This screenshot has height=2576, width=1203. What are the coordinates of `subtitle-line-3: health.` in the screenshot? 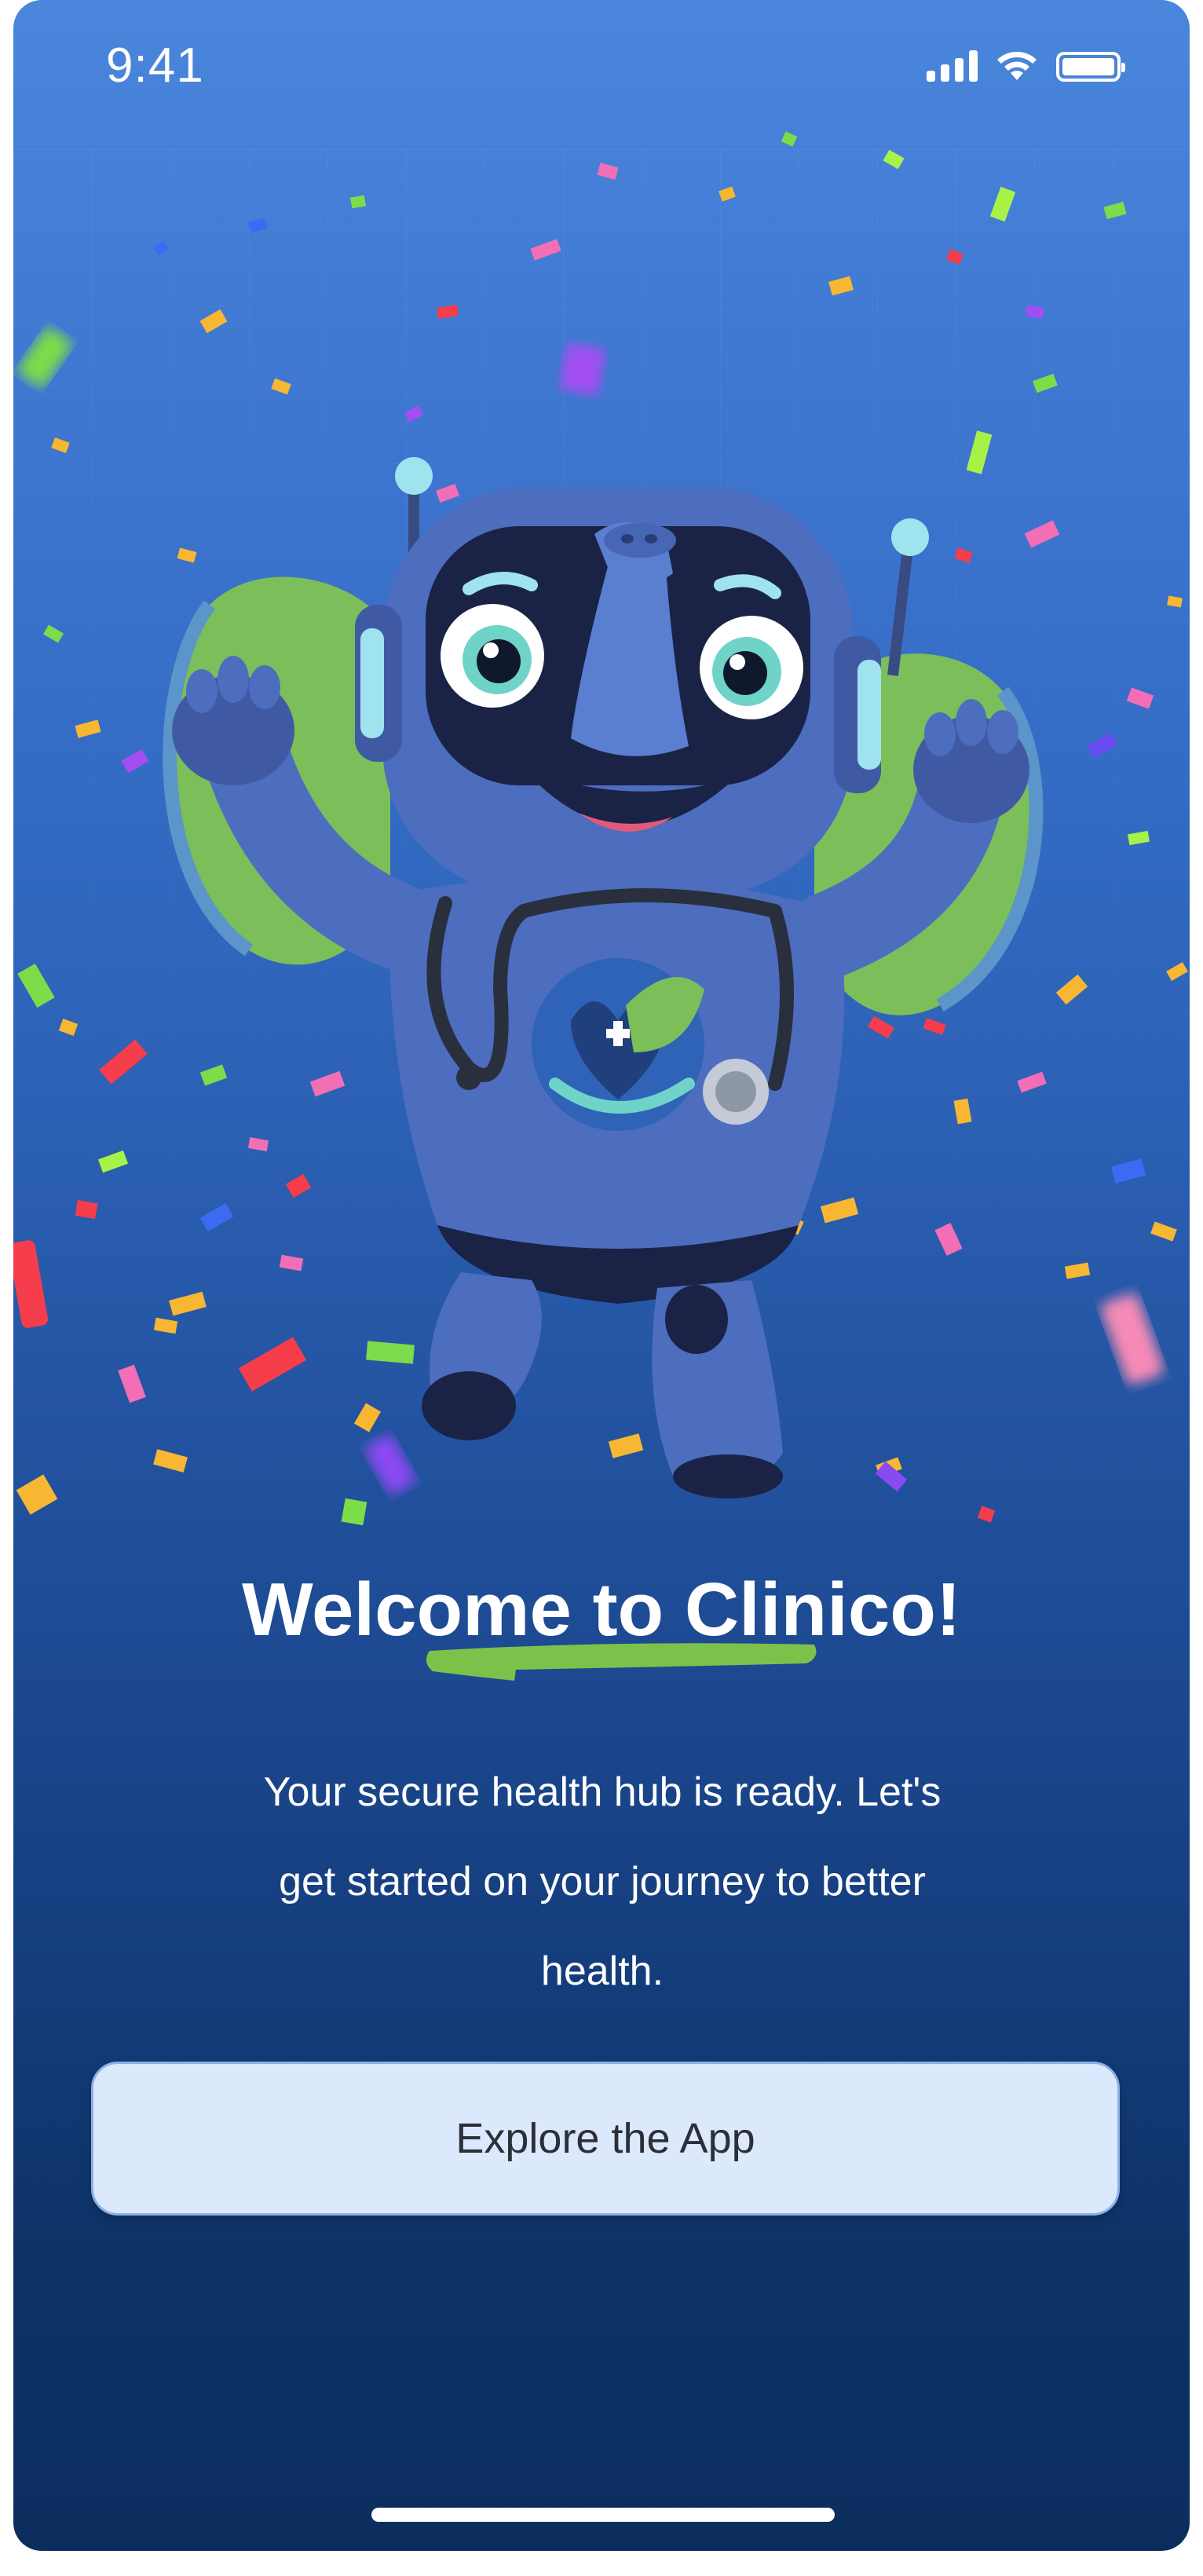 It's located at (602, 1971).